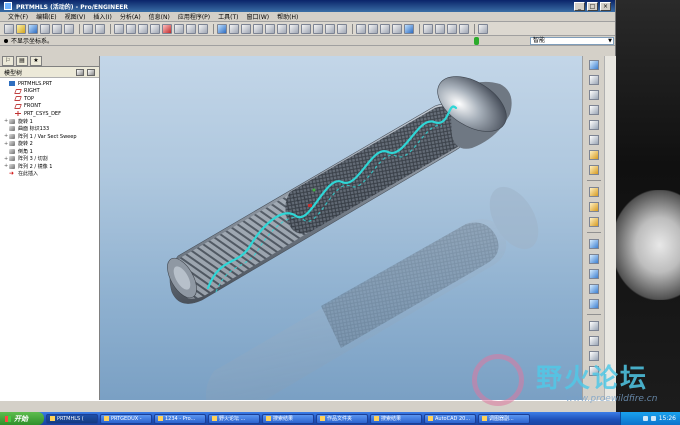 The height and width of the screenshot is (425, 680). I want to click on menu-insert: 插入(I), so click(102, 16).